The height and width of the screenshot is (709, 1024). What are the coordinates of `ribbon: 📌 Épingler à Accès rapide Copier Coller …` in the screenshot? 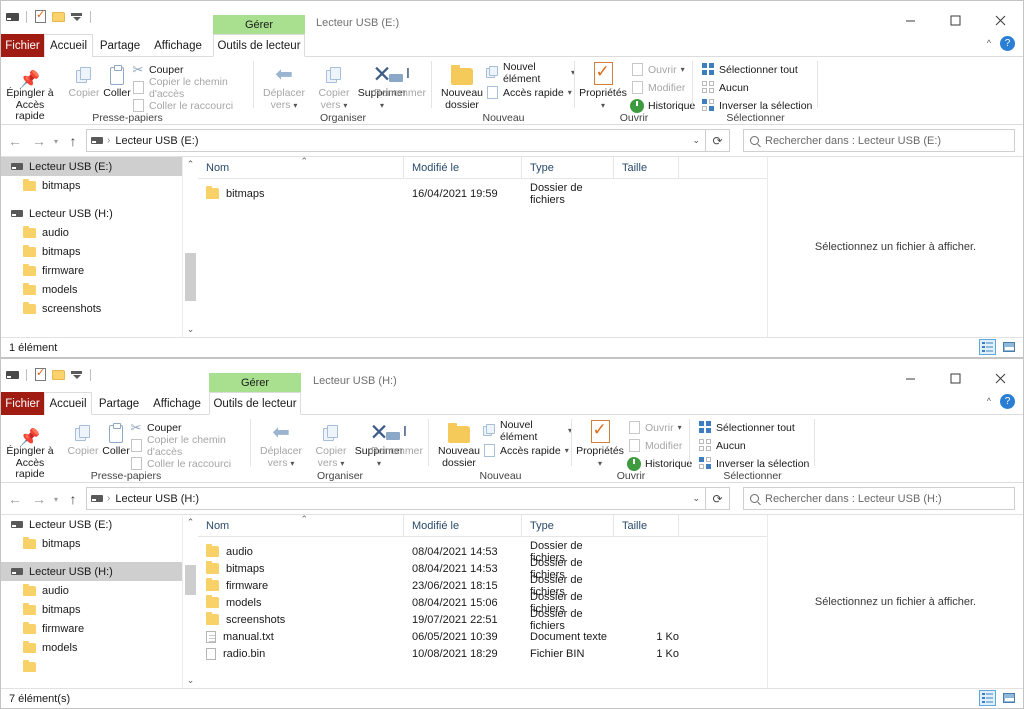 It's located at (512, 449).